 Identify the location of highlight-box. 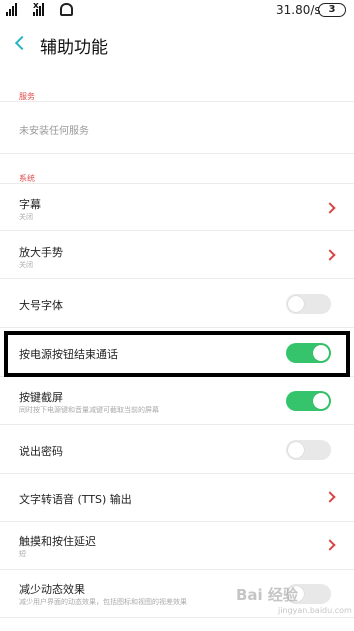
(177, 354).